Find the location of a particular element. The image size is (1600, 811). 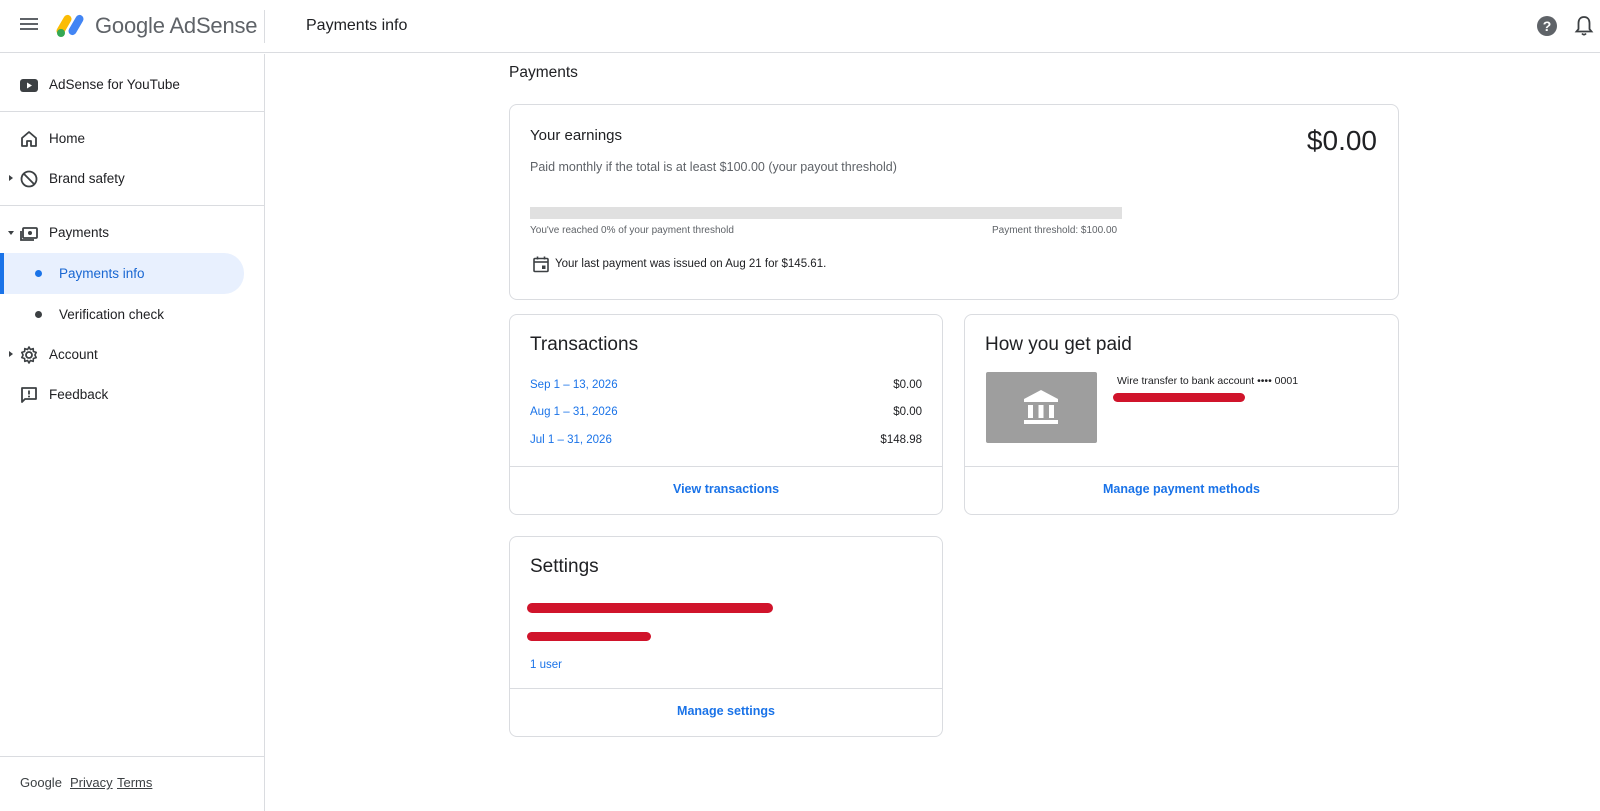

transaction-date-link: Aug 1 – 31, 2026 is located at coordinates (574, 412).